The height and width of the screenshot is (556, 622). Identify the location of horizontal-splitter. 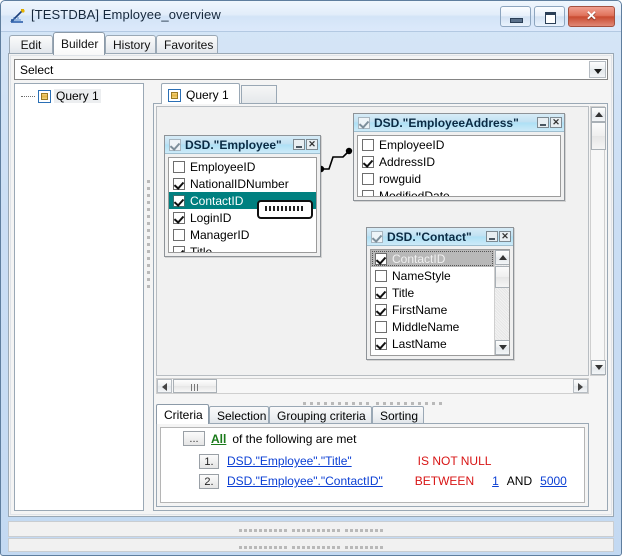
(372, 400).